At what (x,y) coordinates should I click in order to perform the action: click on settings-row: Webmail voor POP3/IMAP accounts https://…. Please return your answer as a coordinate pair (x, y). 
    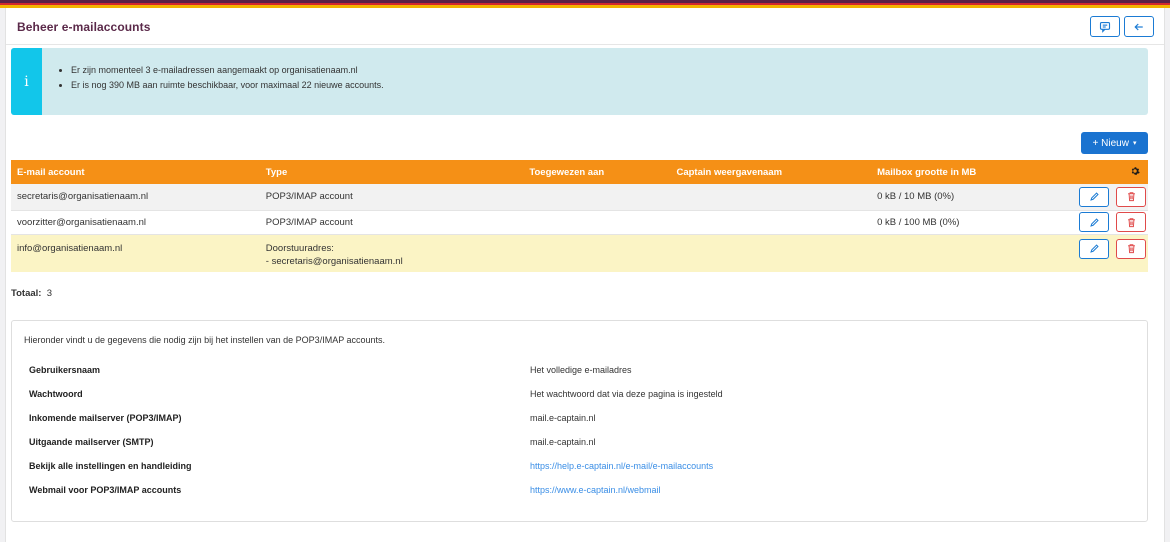
    Looking at the image, I should click on (579, 492).